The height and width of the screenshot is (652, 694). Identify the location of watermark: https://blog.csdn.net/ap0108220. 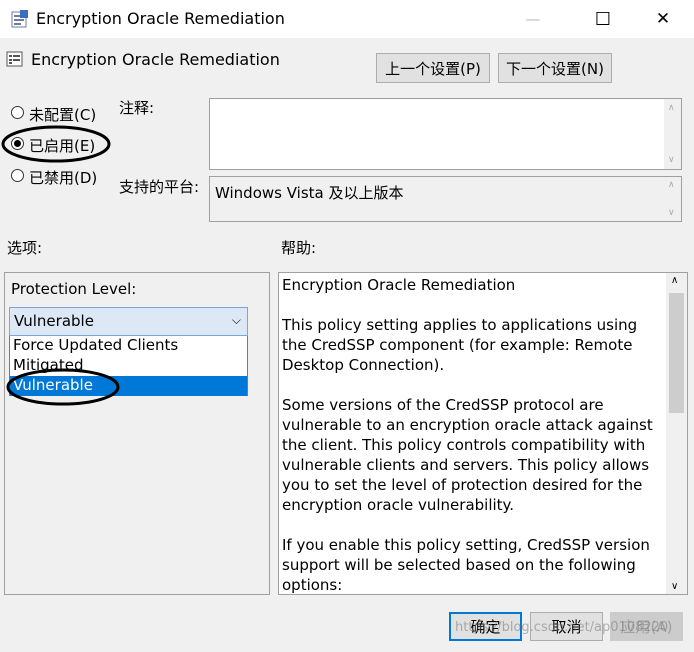
(562, 627).